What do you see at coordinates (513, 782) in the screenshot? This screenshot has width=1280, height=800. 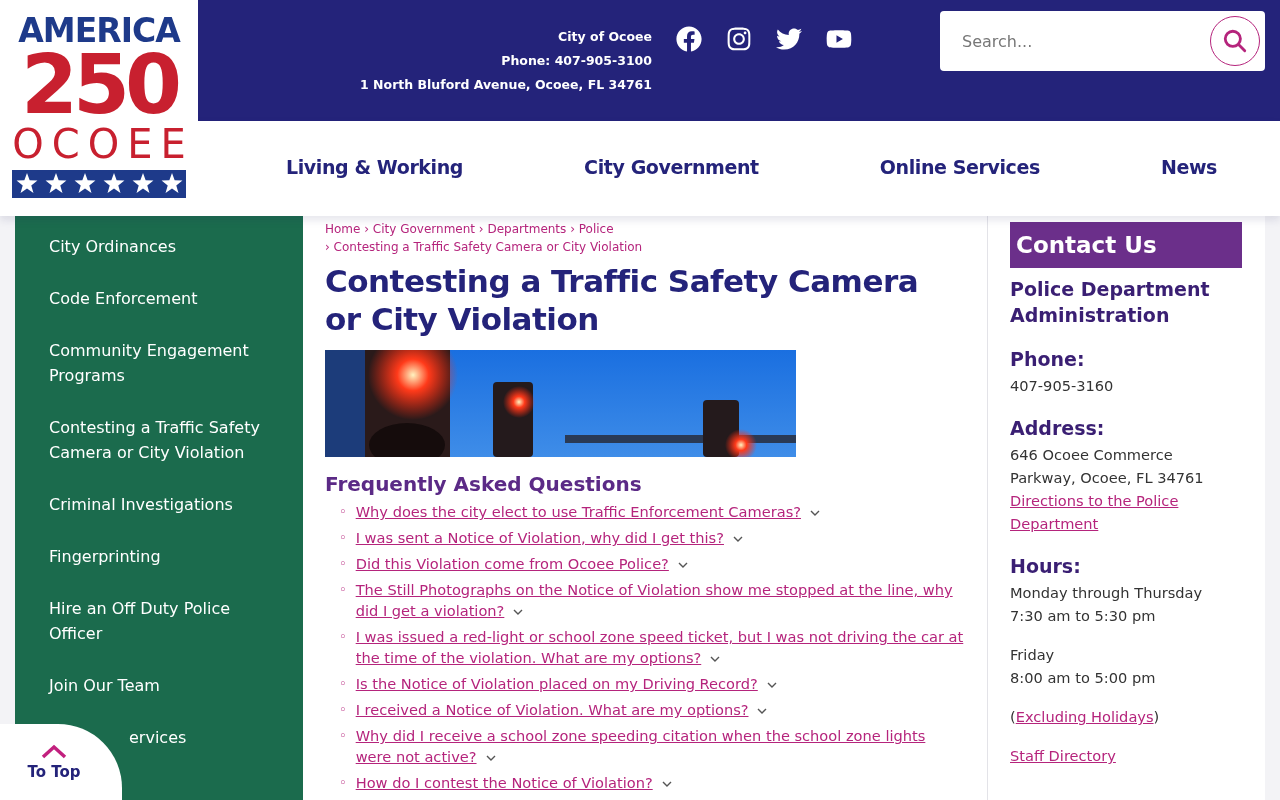 I see `faq-question-link: How do I contest the Notice of Violation?` at bounding box center [513, 782].